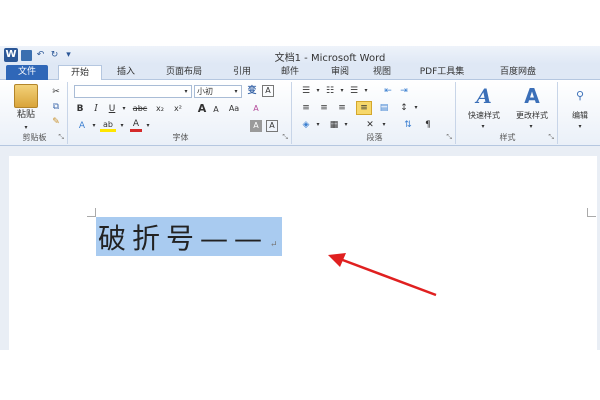  What do you see at coordinates (234, 109) in the screenshot?
I see `change-case-icon: Aa` at bounding box center [234, 109].